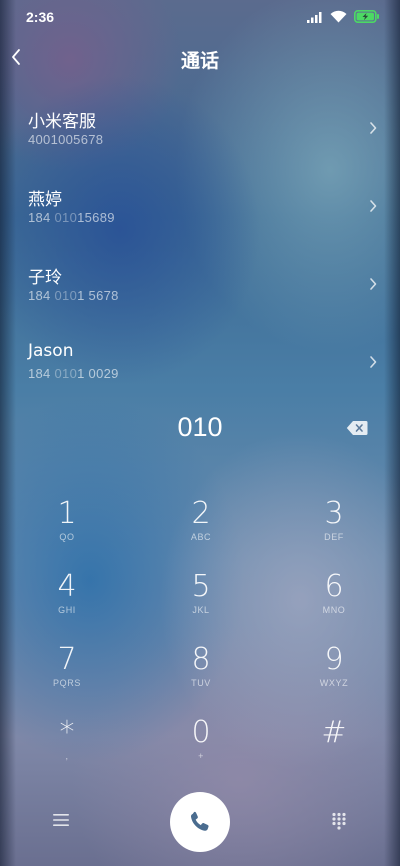 This screenshot has width=400, height=866. I want to click on key-letters: DEF, so click(334, 537).